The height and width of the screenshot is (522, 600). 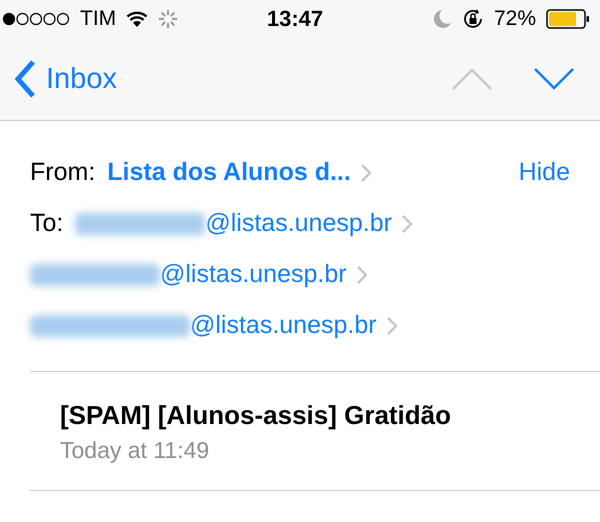 What do you see at coordinates (168, 19) in the screenshot?
I see `loading-spinner-icon` at bounding box center [168, 19].